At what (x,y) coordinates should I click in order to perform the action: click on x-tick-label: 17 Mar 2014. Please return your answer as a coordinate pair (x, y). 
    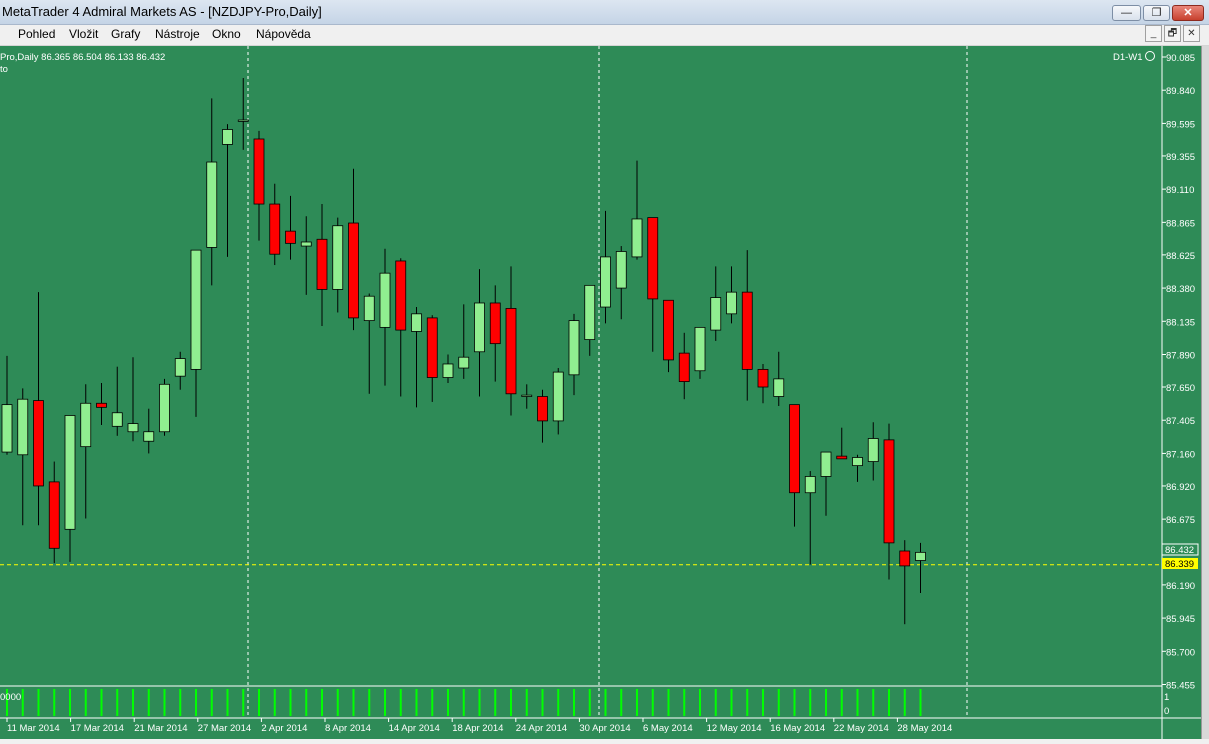
    Looking at the image, I should click on (97, 728).